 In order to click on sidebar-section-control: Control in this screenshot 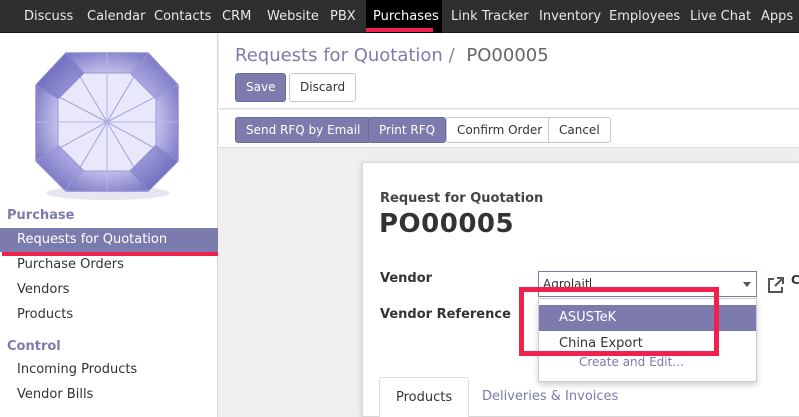, I will do `click(34, 346)`.